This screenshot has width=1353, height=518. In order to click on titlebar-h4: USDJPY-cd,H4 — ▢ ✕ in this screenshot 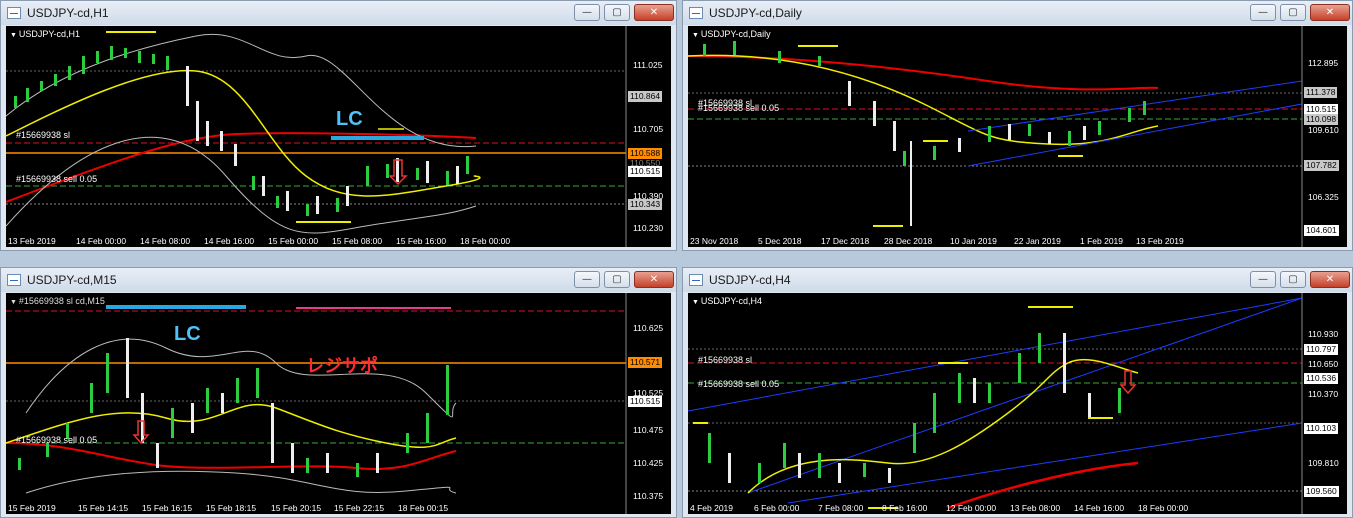, I will do `click(1017, 280)`.